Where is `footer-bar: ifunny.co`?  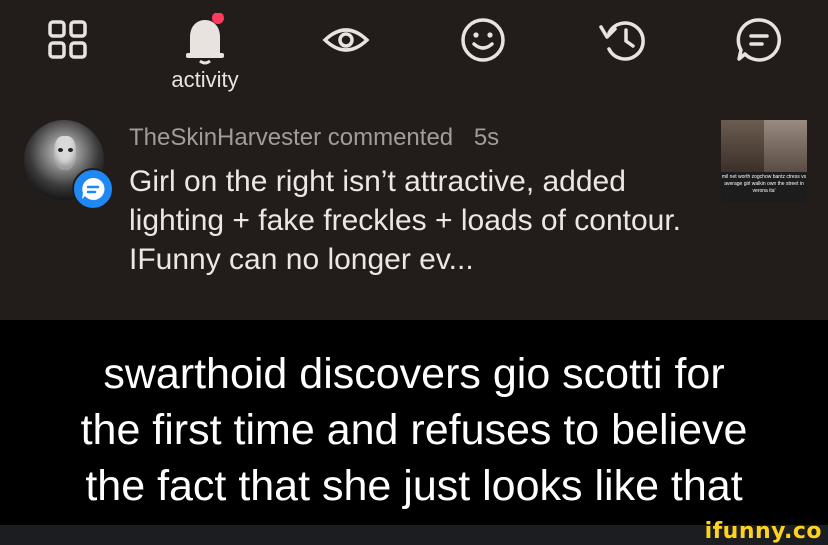 footer-bar: ifunny.co is located at coordinates (414, 532).